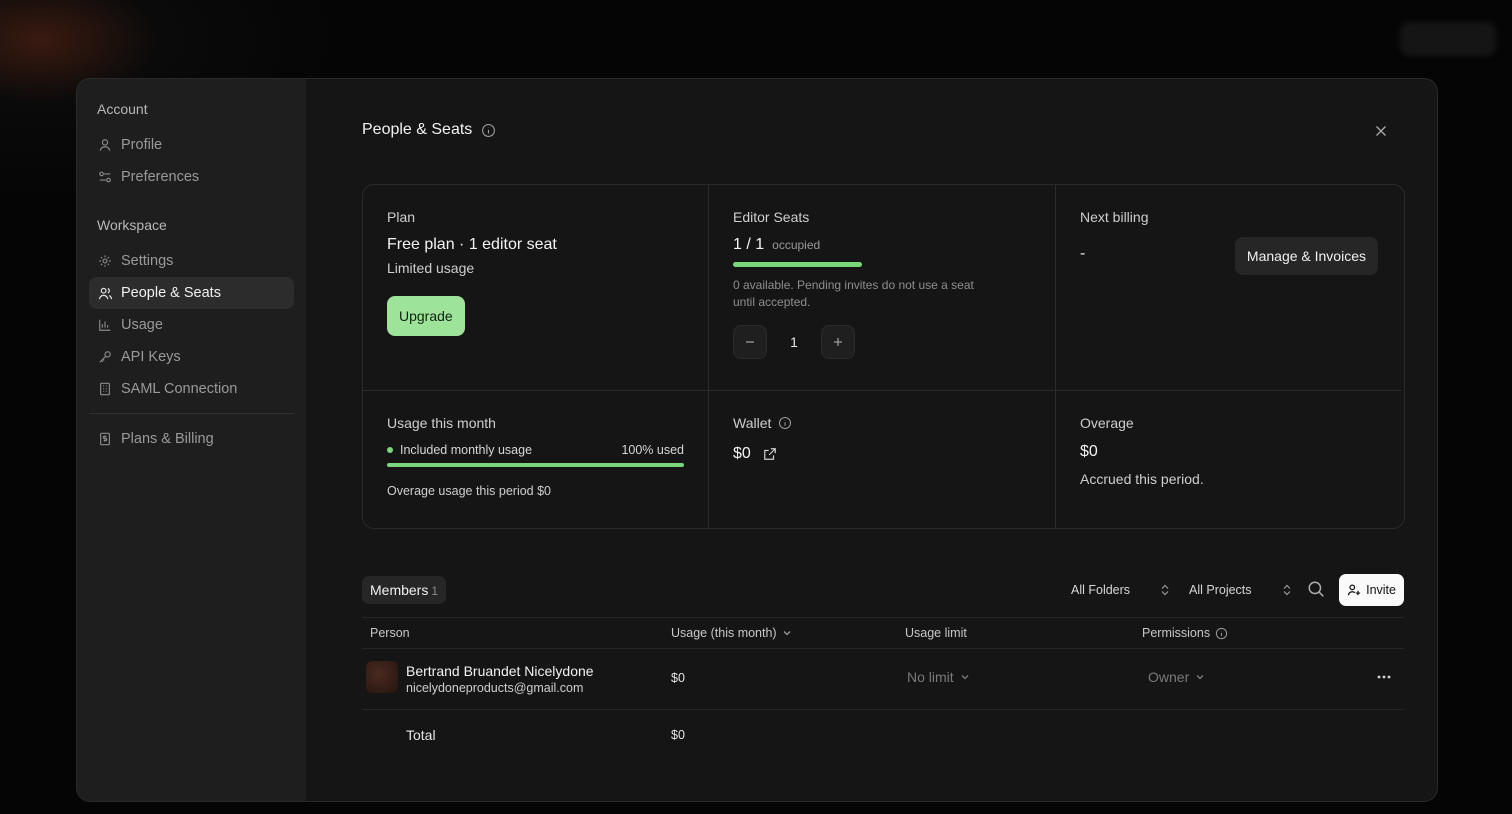 This screenshot has height=814, width=1512. I want to click on member-email: nicelydoneproducts@gmail.com, so click(495, 688).